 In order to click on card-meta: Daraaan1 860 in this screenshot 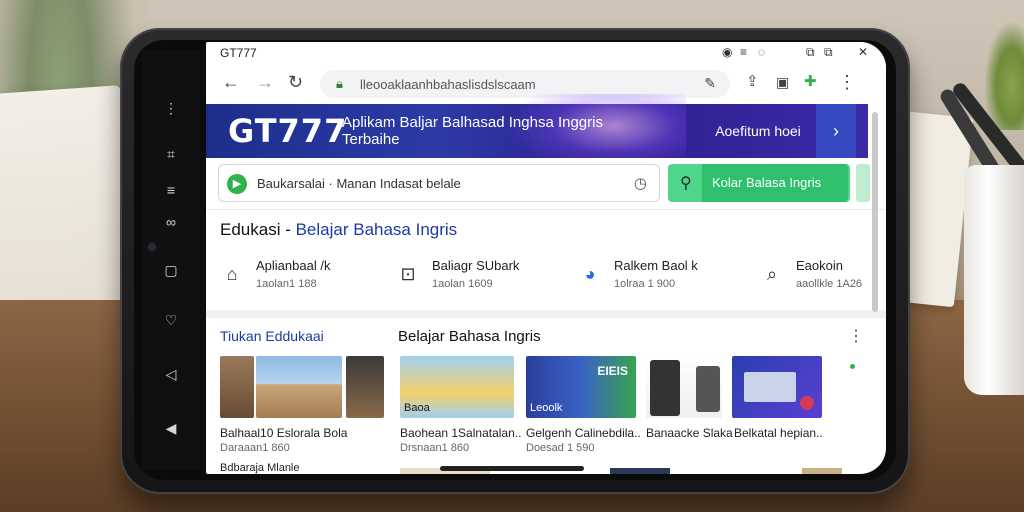, I will do `click(255, 448)`.